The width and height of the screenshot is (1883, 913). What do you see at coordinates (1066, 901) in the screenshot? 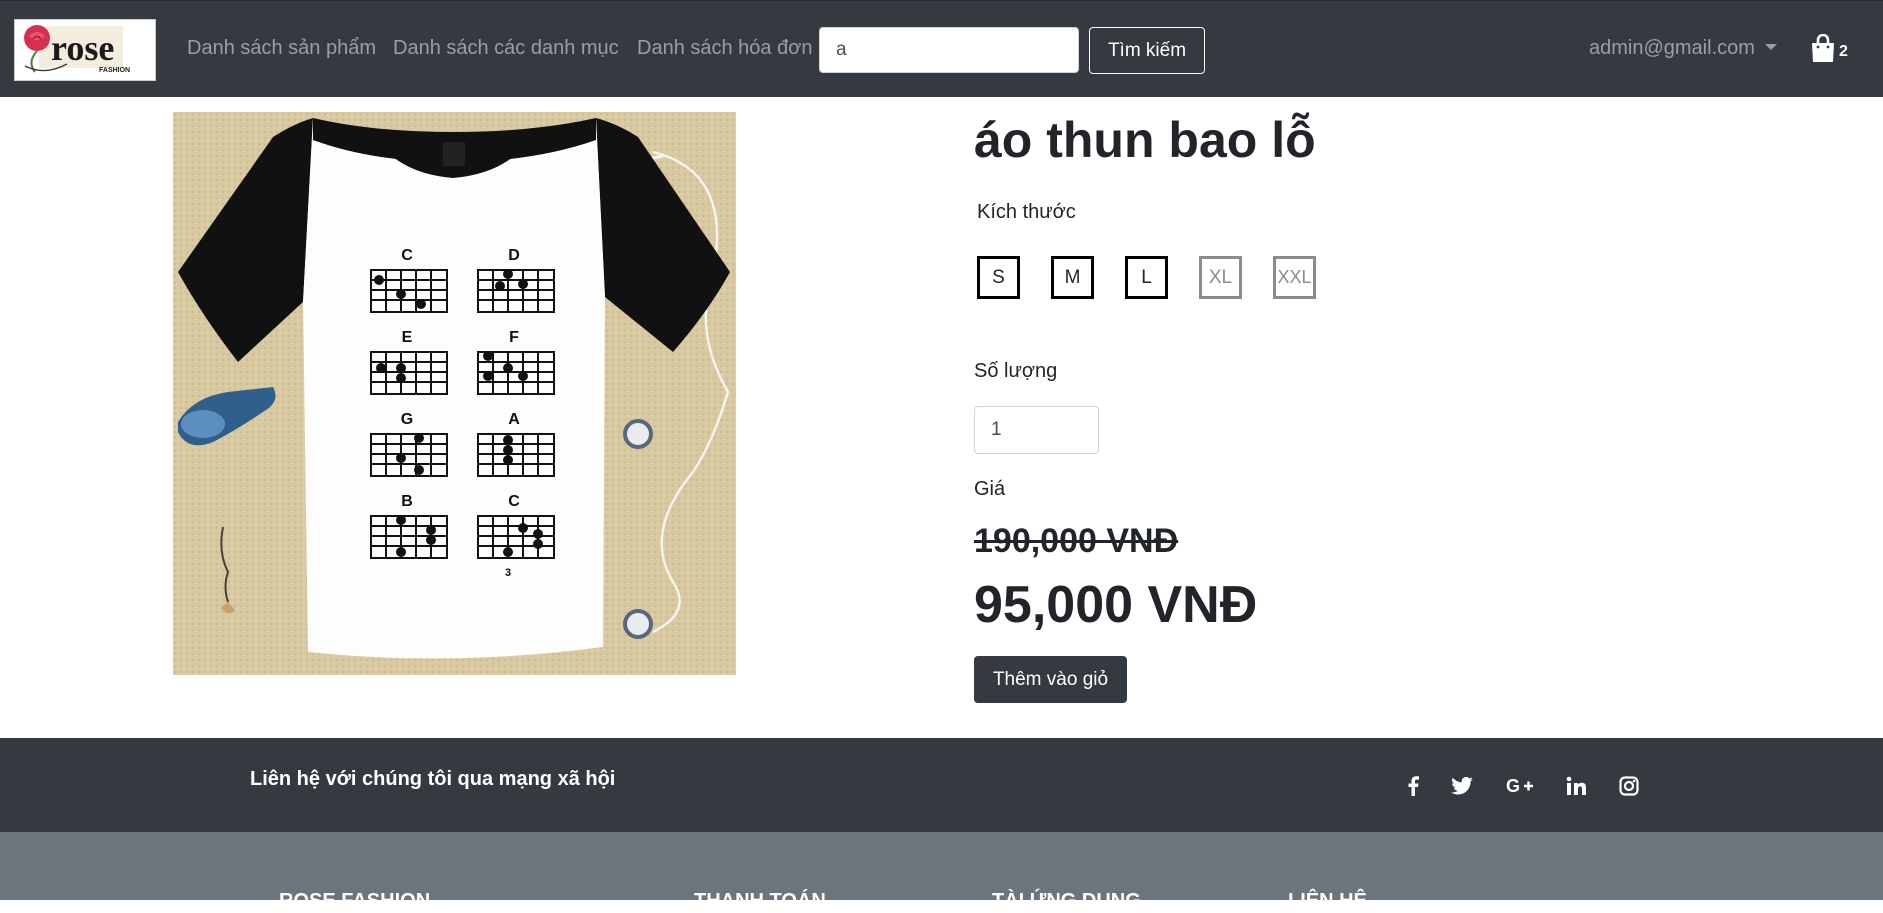
I see `footer-heading-apps: TÀI ỨNG DỤNG` at bounding box center [1066, 901].